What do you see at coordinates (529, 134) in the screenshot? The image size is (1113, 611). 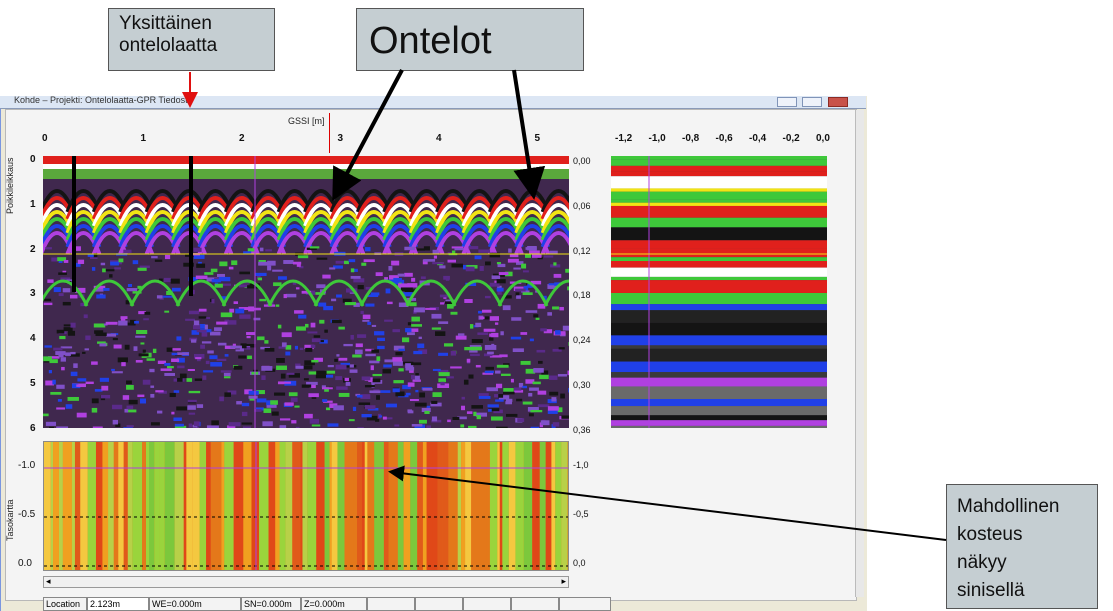 I see `void-arrow-right` at bounding box center [529, 134].